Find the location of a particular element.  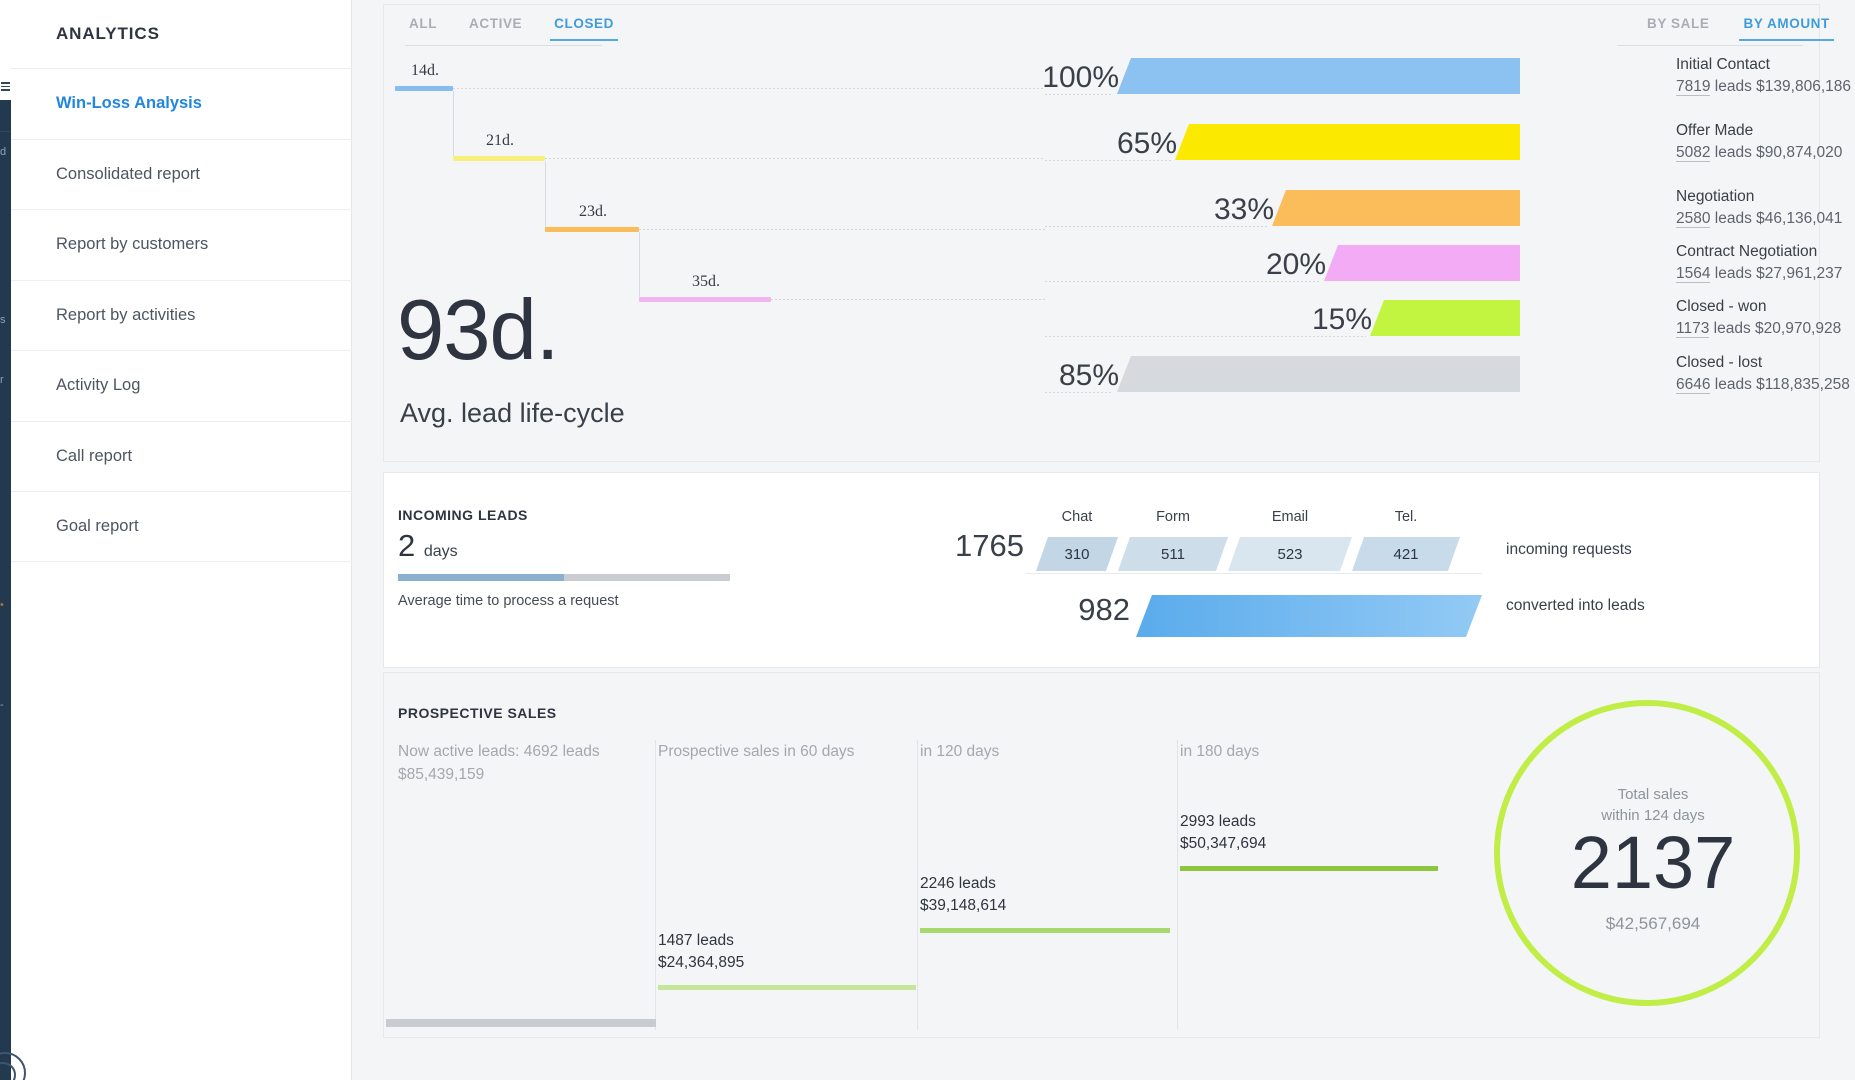

metric-filter-tabs: BY SALE BY AMOUNT is located at coordinates (1725, 28).